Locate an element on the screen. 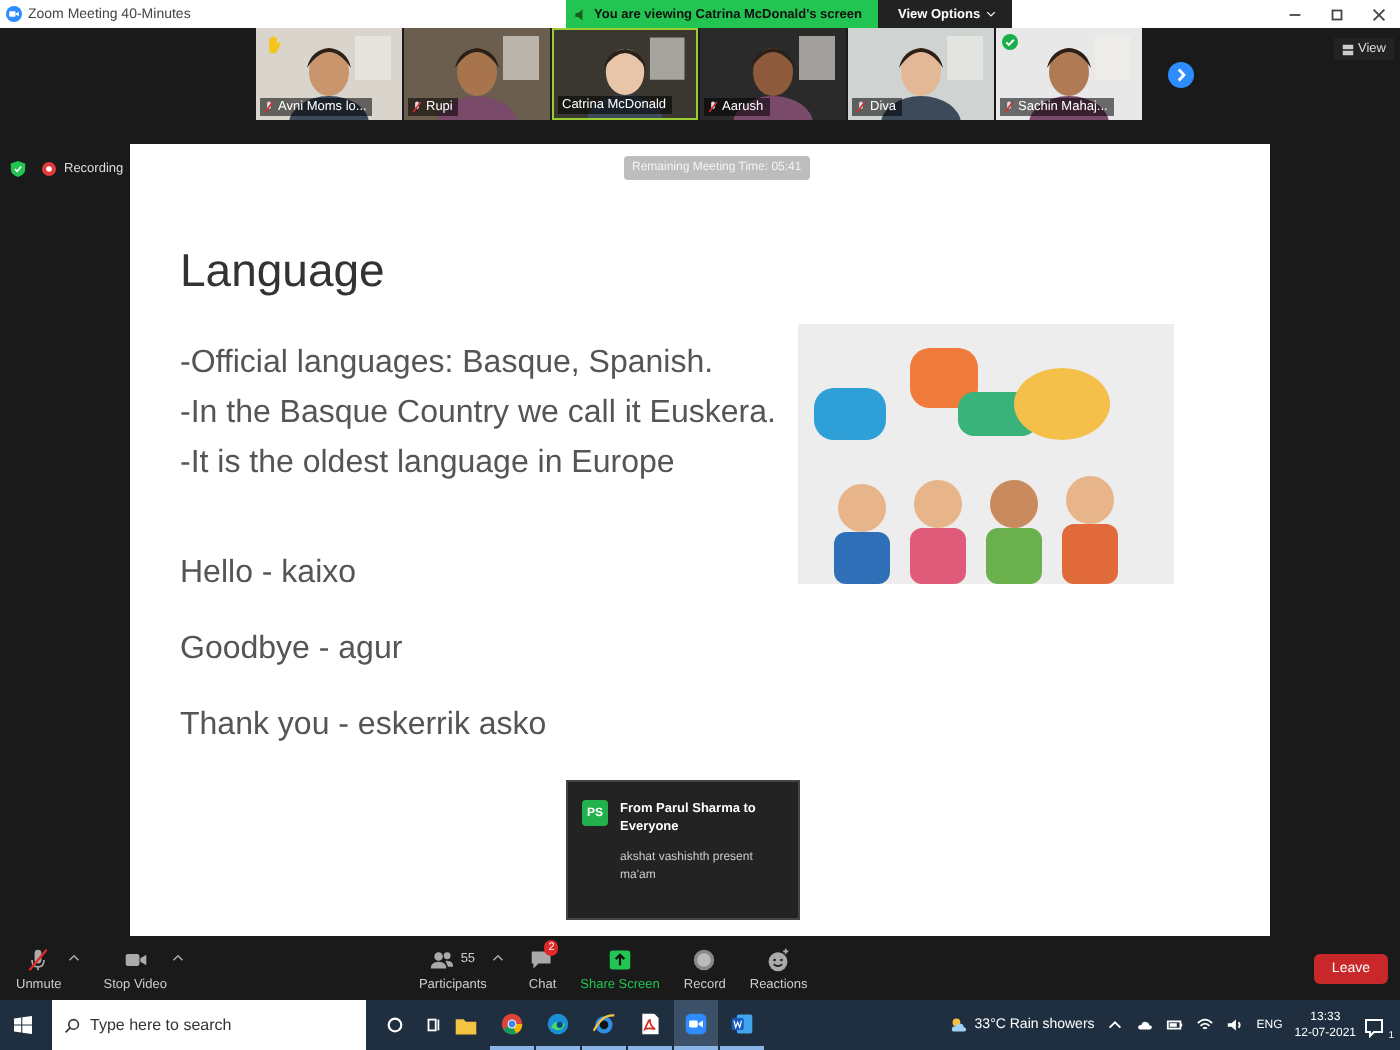  notification-icon is located at coordinates (1374, 1027).